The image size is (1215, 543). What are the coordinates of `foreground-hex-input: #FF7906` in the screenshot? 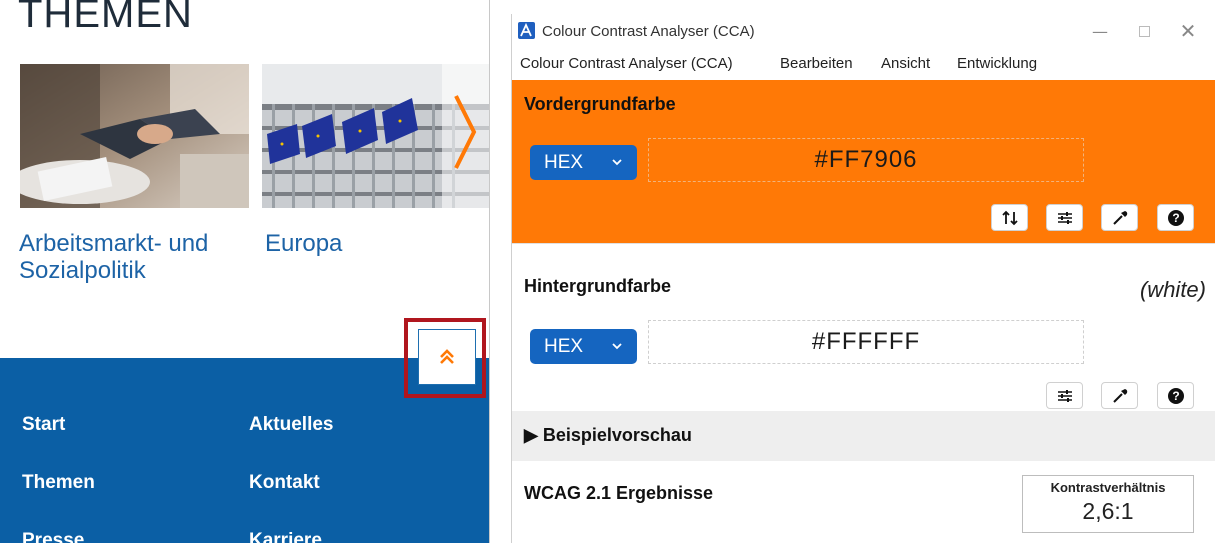 It's located at (866, 160).